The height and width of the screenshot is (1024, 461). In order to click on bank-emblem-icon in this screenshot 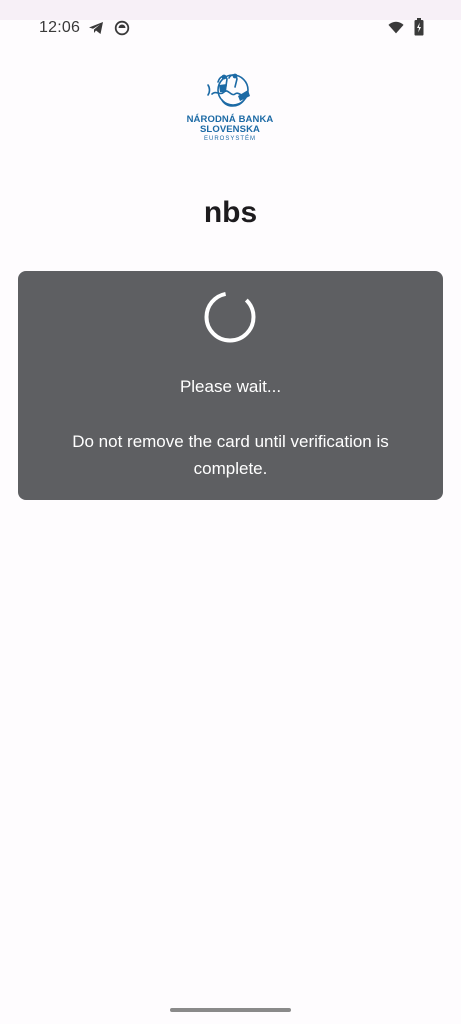, I will do `click(228, 90)`.